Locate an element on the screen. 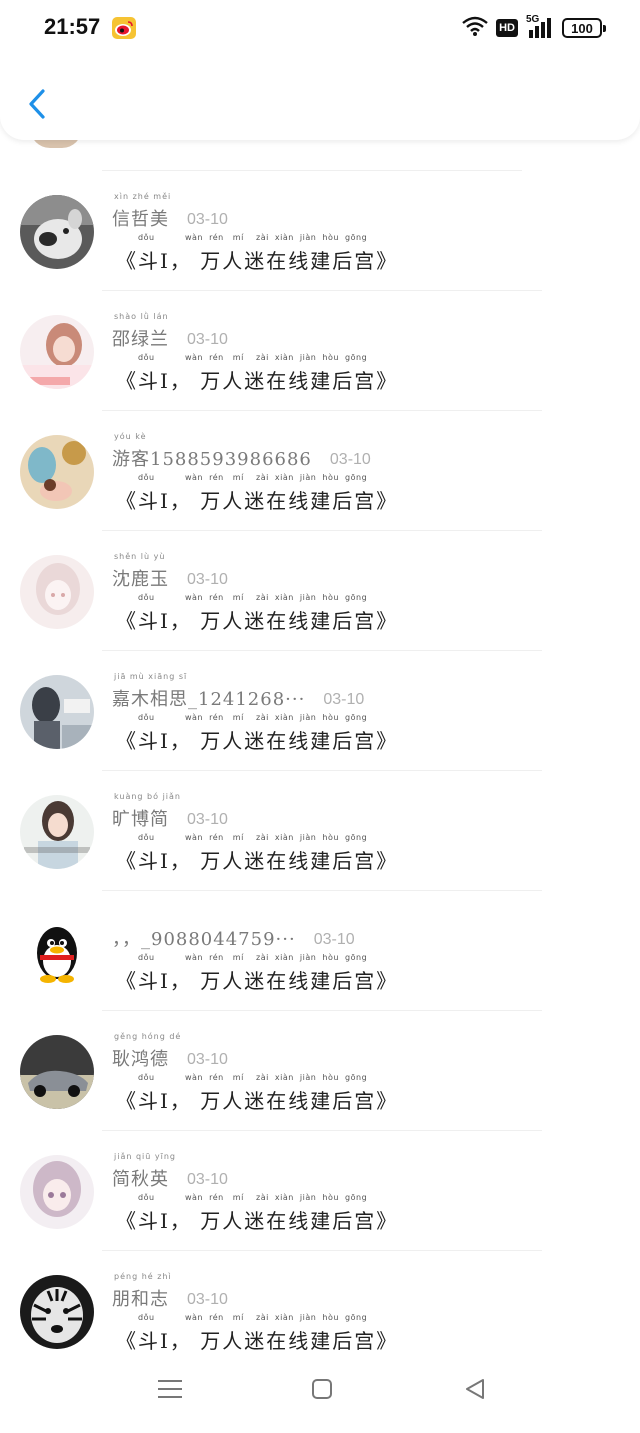 This screenshot has height=1433, width=640. name-row: shěn lù yù 沈鹿玉 03-10 is located at coordinates (170, 571).